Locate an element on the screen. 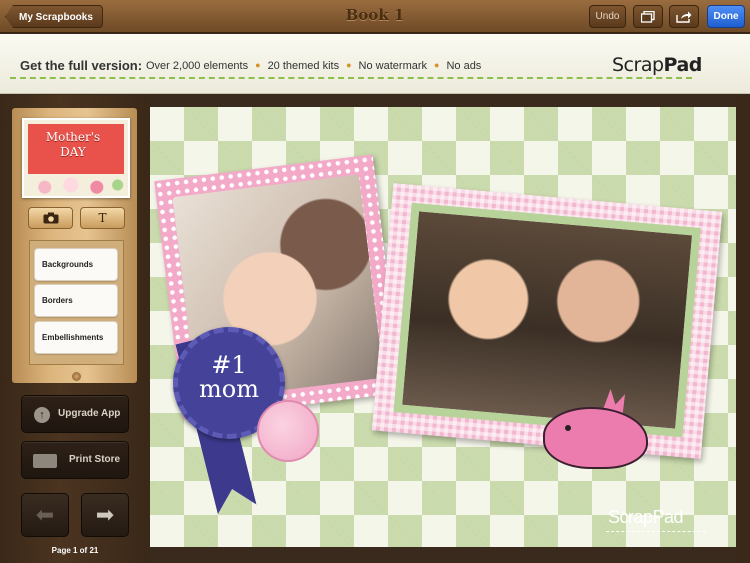 Image resolution: width=750 pixels, height=563 pixels. pages-icon is located at coordinates (647, 16).